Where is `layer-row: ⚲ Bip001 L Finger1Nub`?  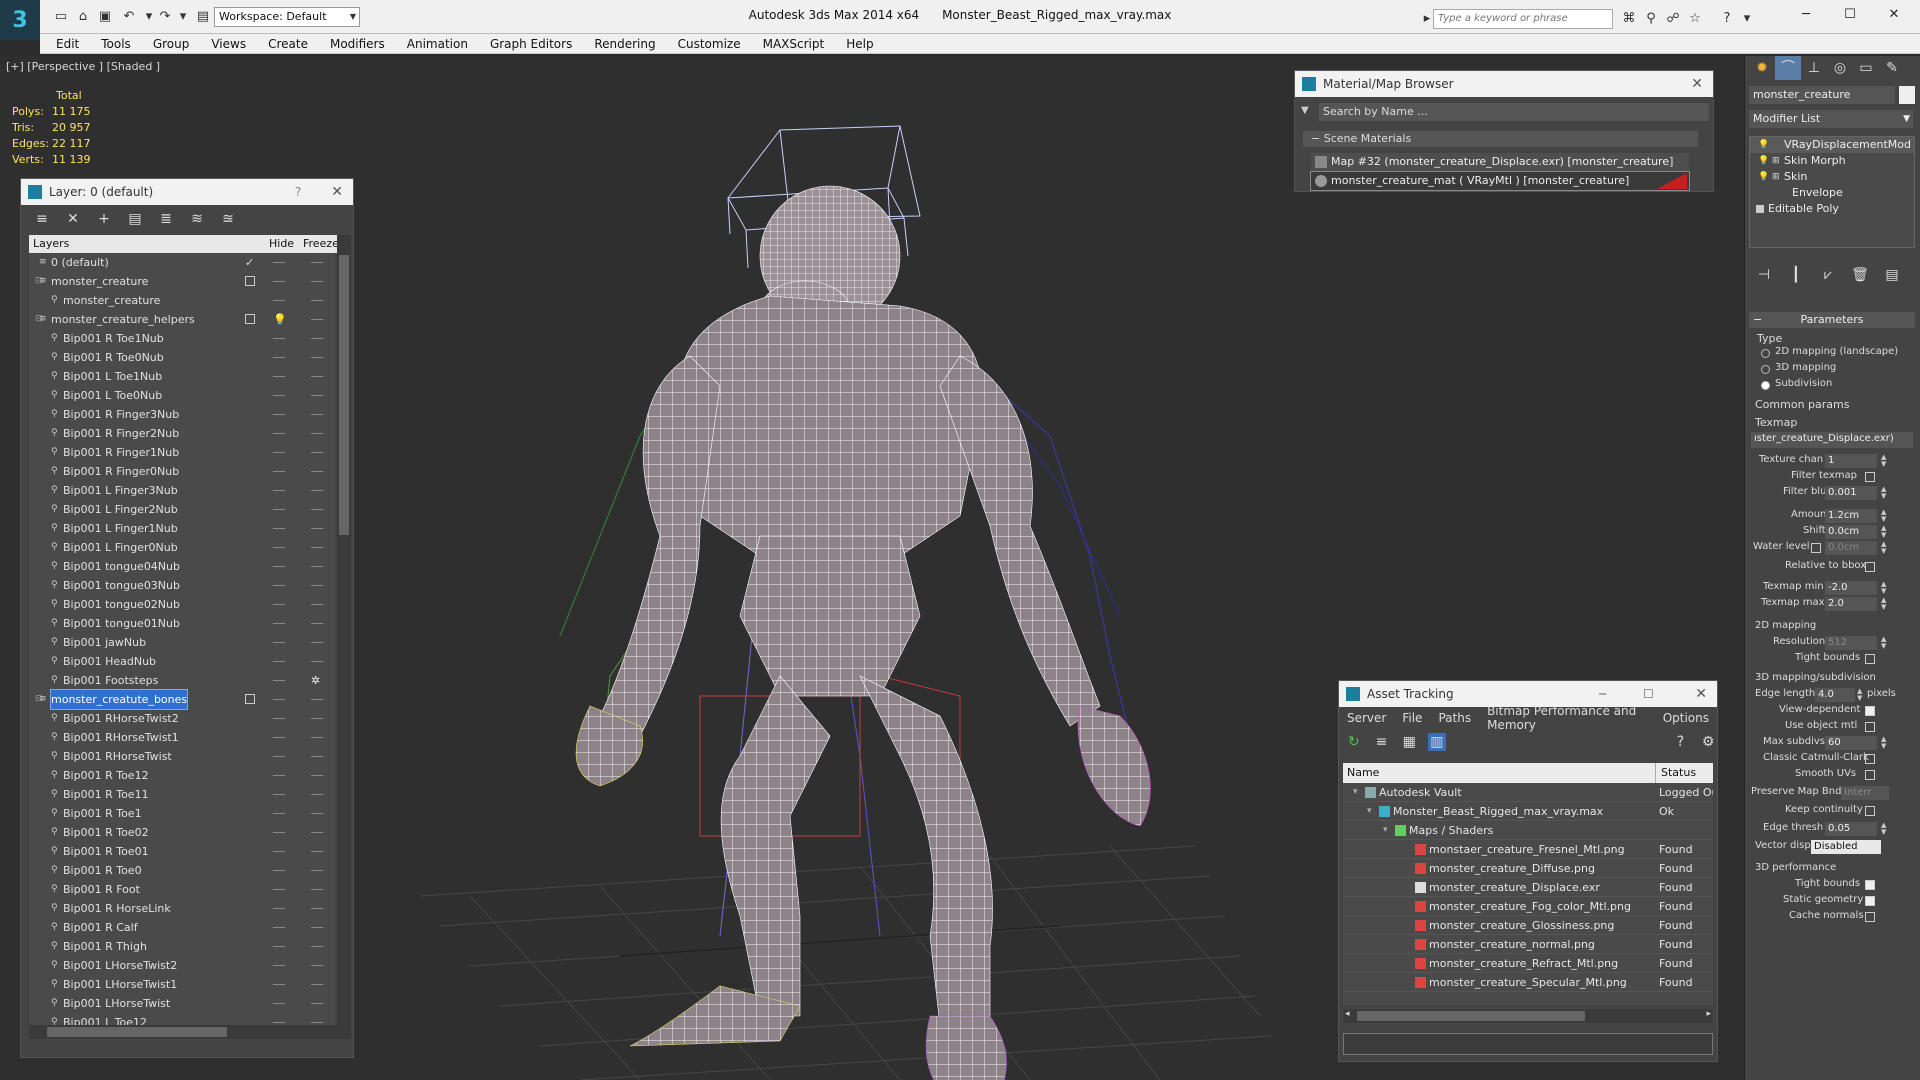 layer-row: ⚲ Bip001 L Finger1Nub is located at coordinates (182, 528).